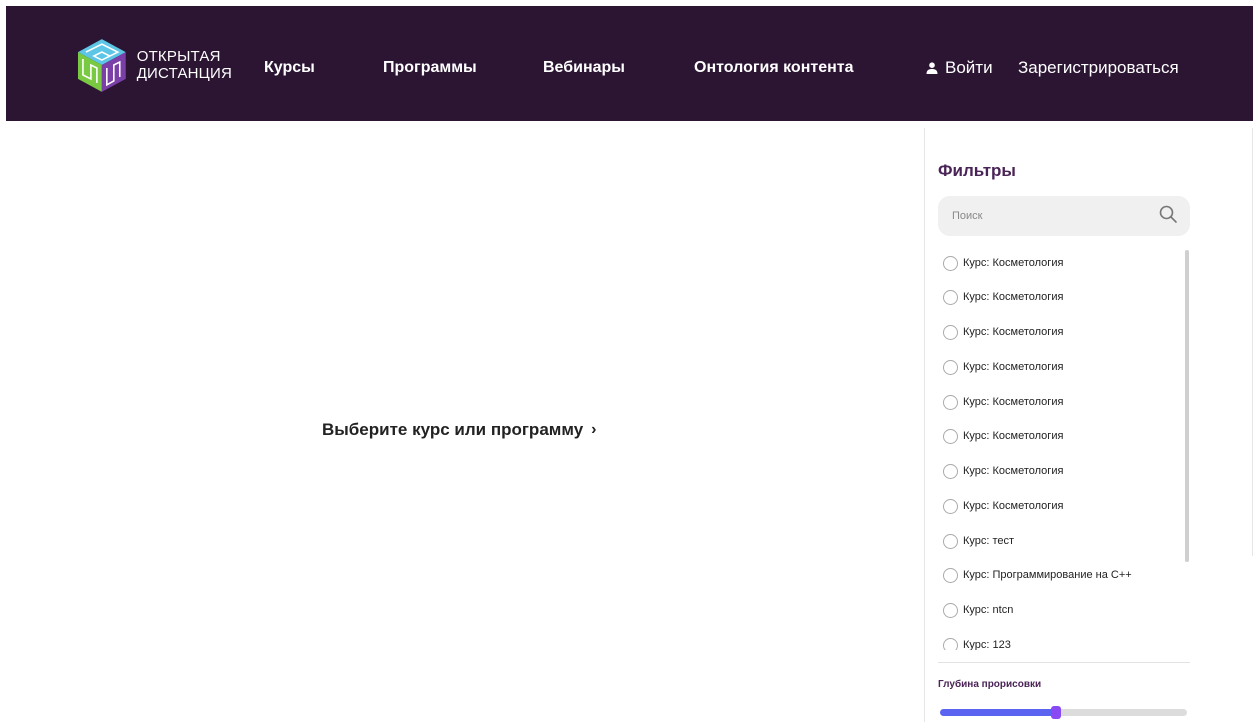 The image size is (1259, 722). Describe the element at coordinates (969, 67) in the screenshot. I see `login-label: Войти` at that location.